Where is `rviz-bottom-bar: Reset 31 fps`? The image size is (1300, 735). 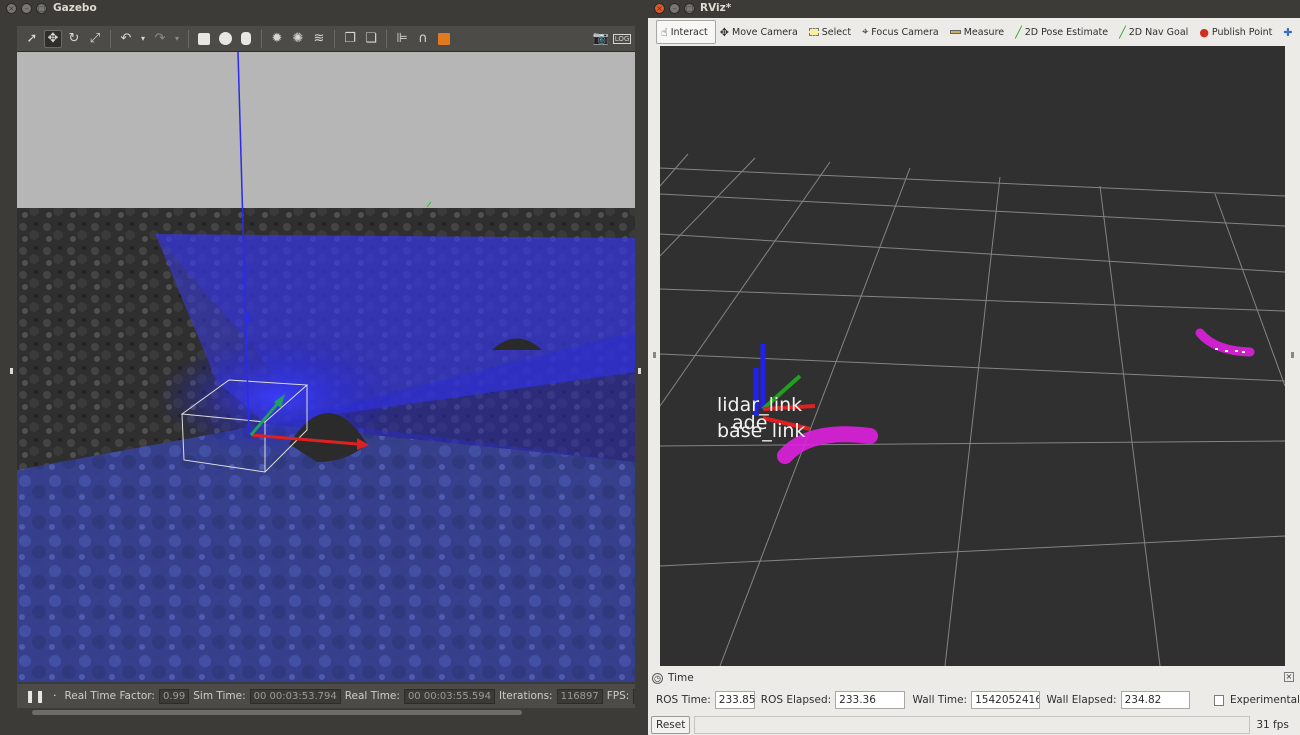 rviz-bottom-bar: Reset 31 fps is located at coordinates (974, 724).